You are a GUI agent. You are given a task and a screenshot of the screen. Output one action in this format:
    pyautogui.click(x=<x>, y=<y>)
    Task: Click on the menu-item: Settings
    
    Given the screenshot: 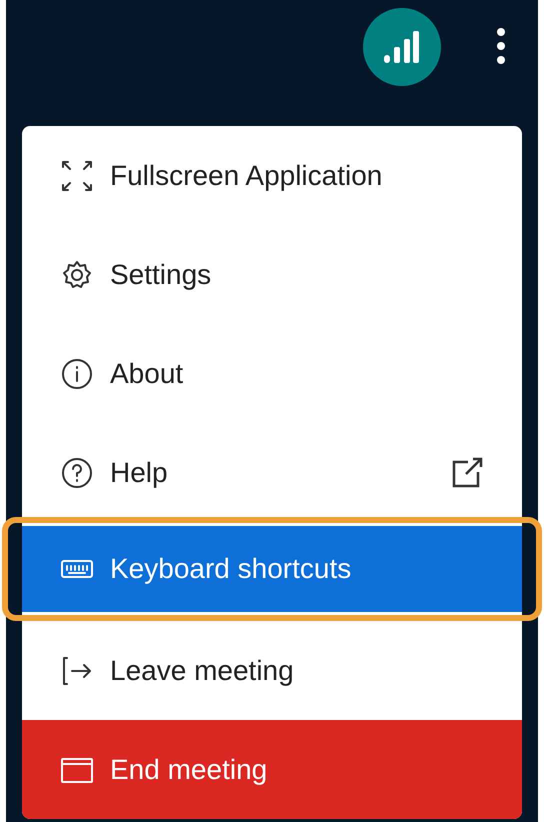 What is the action you would take?
    pyautogui.click(x=272, y=274)
    